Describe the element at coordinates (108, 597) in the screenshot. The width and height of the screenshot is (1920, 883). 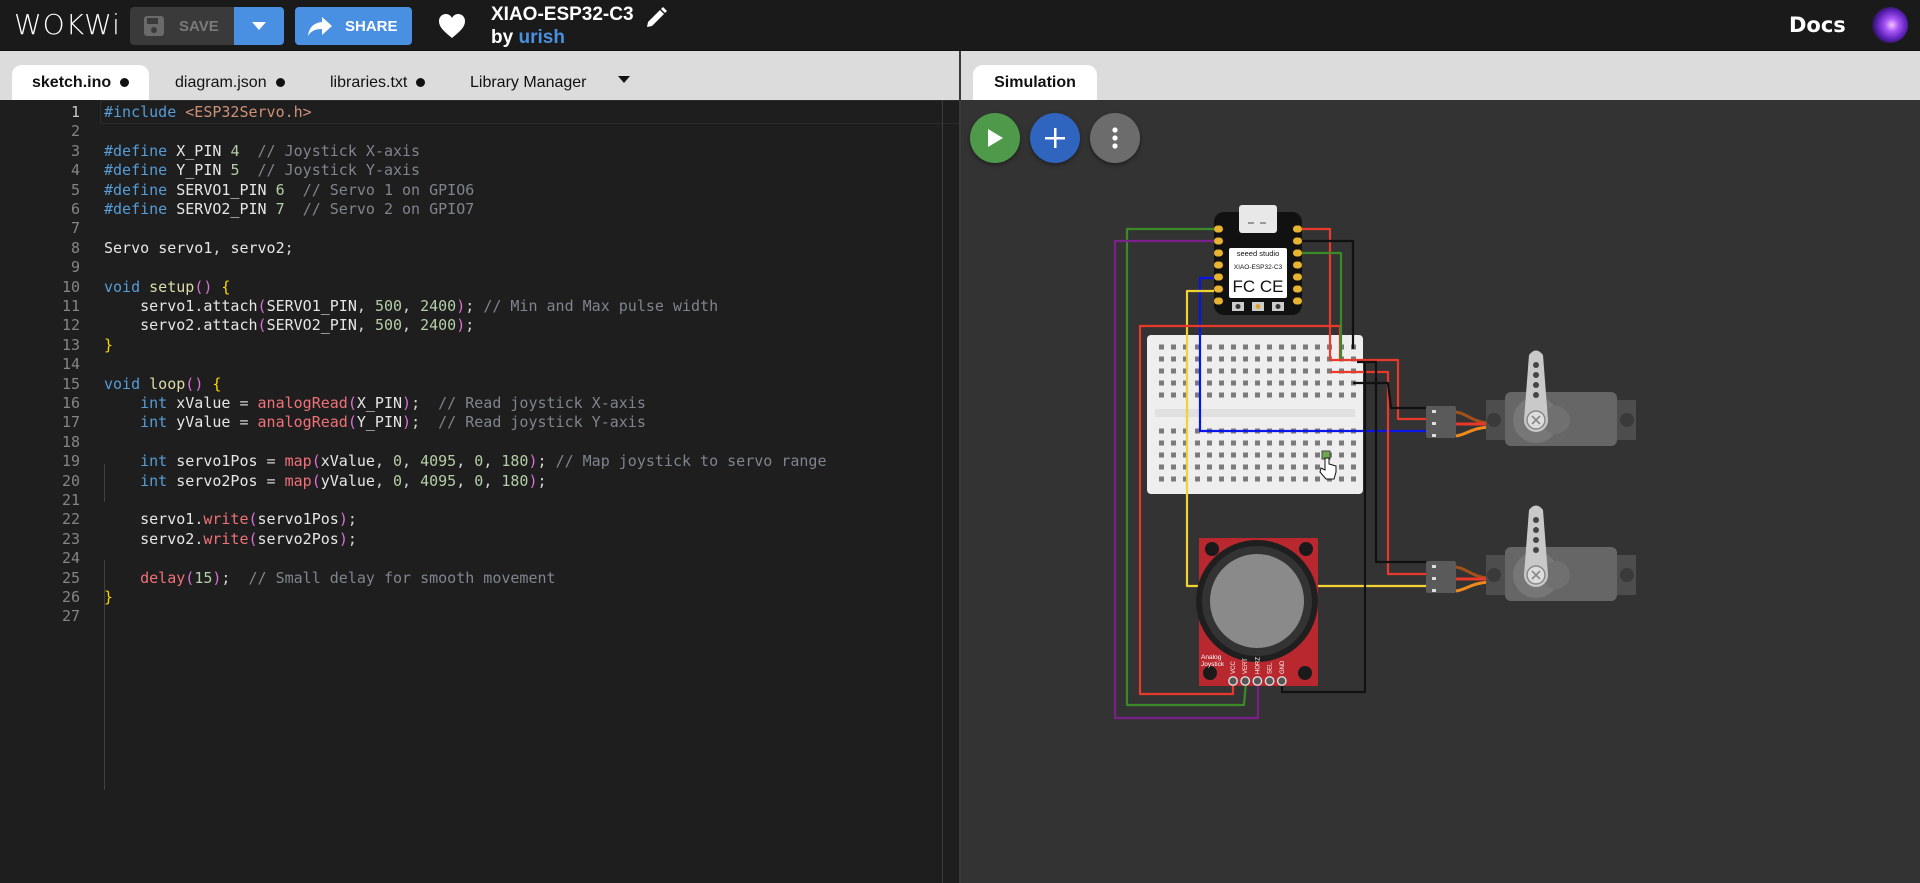
I see `code-line: }` at that location.